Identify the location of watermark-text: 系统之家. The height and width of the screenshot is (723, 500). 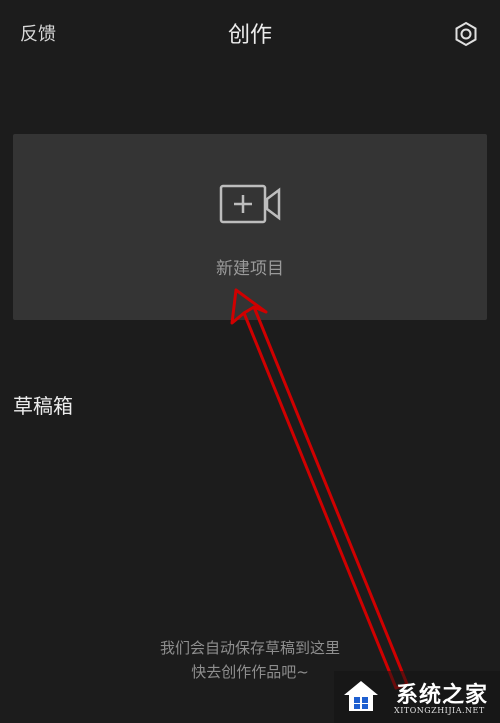
(442, 695).